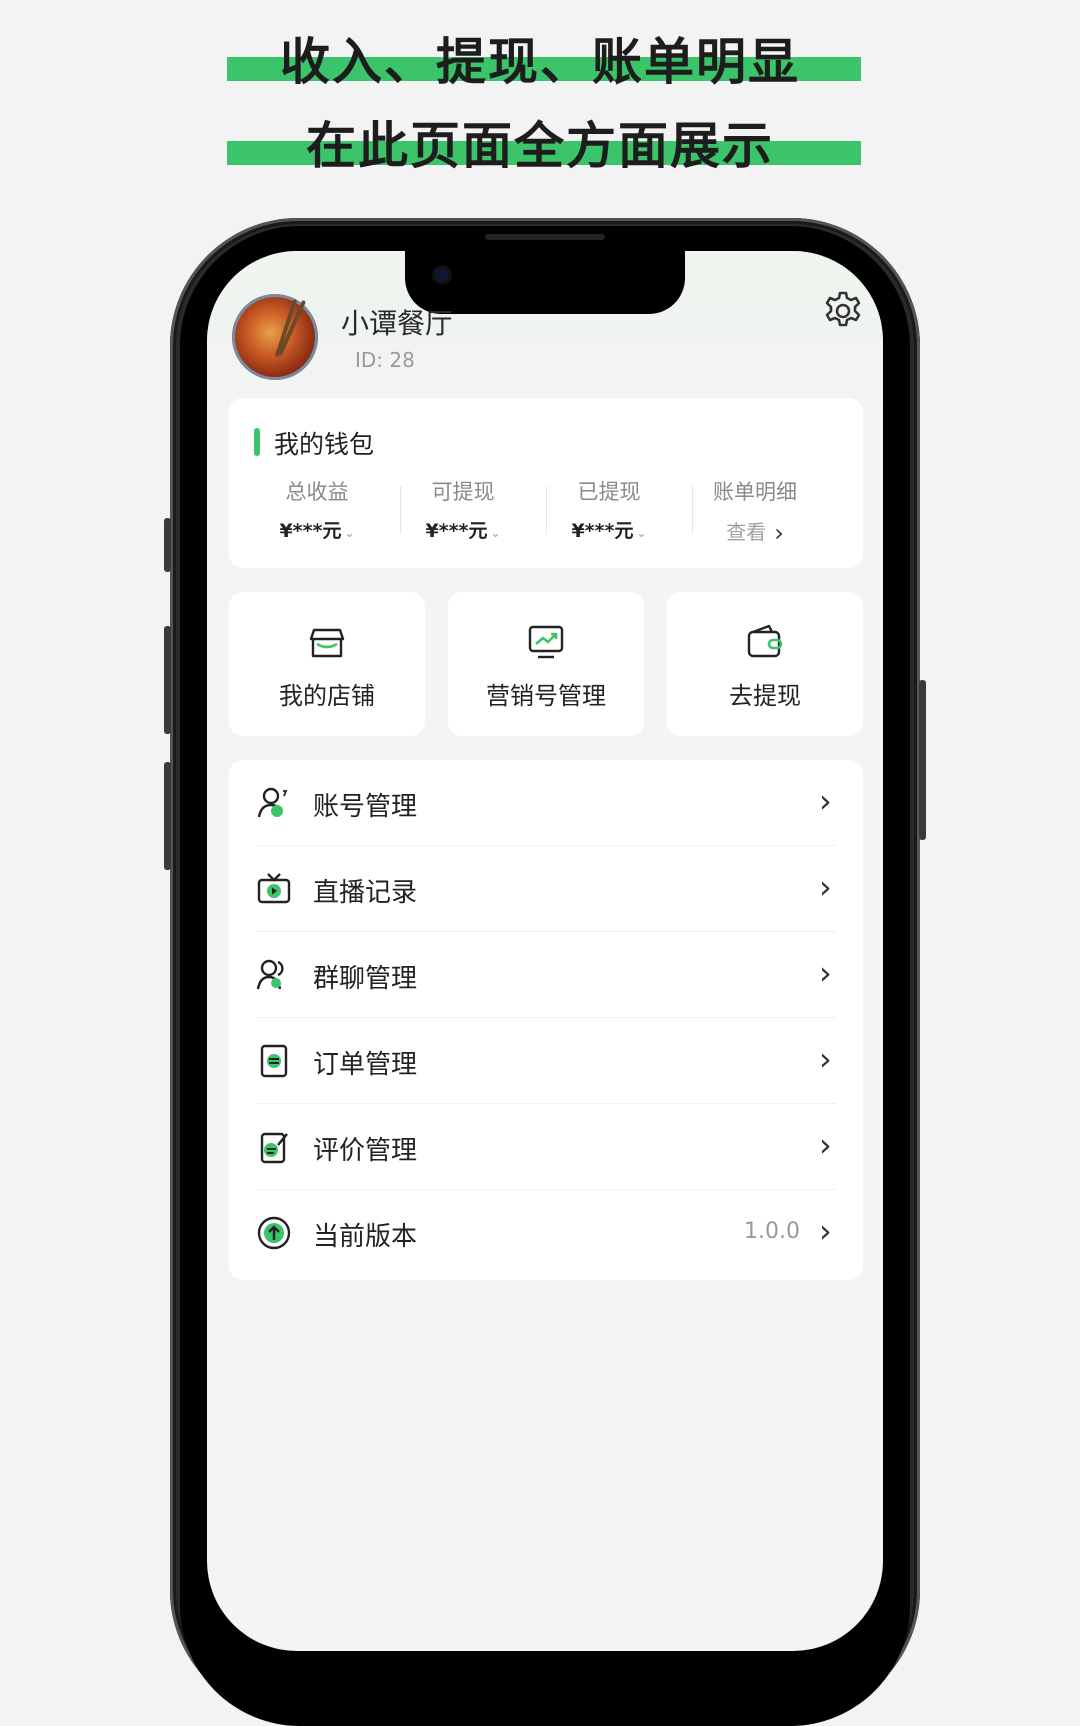 This screenshot has width=1080, height=1726. What do you see at coordinates (385, 360) in the screenshot?
I see `shop-id: ID: 28` at bounding box center [385, 360].